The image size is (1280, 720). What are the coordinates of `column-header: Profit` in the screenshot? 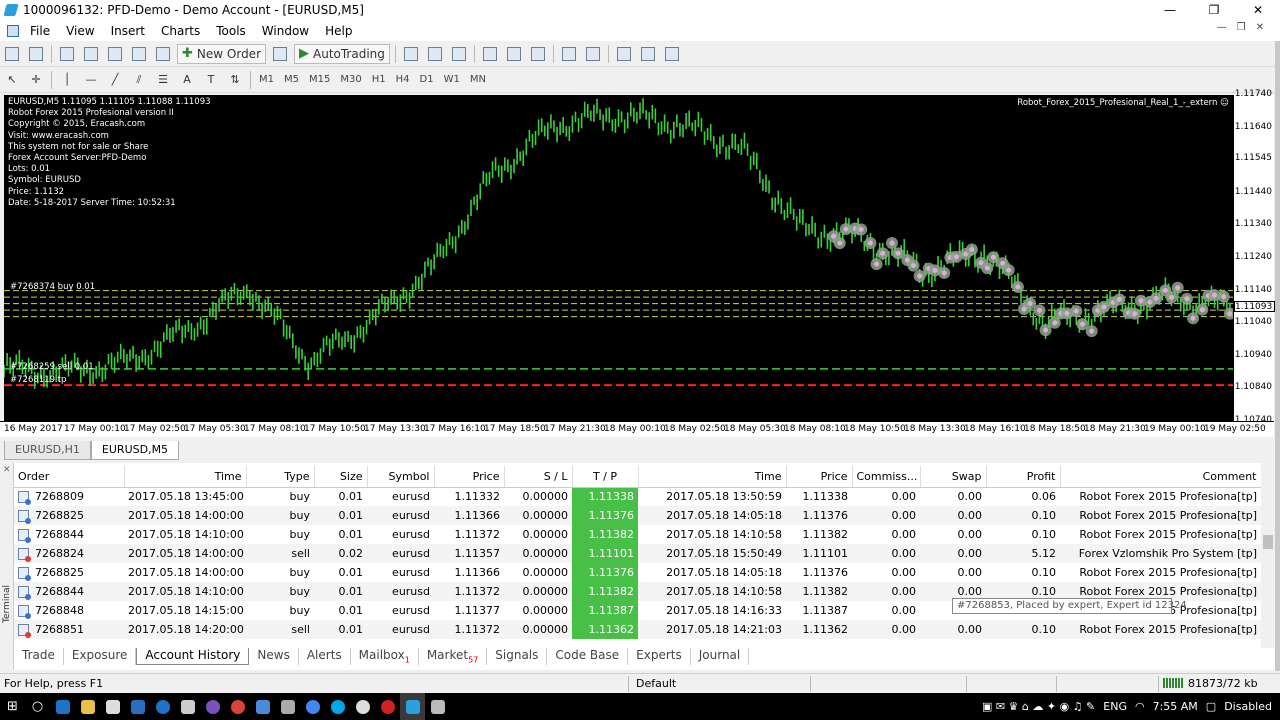 It's located at (1023, 477).